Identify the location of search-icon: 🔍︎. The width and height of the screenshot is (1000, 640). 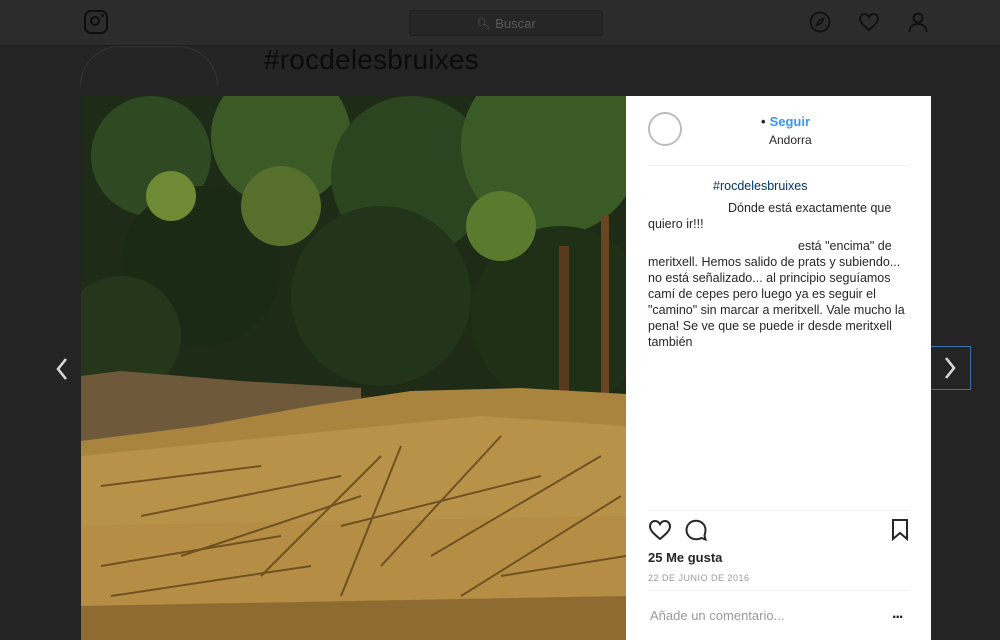
(483, 23).